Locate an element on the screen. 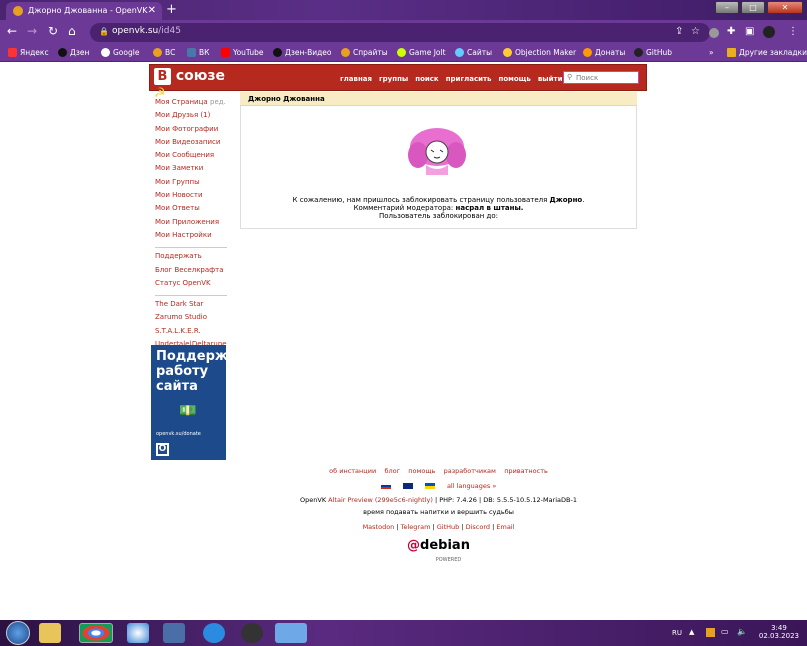 This screenshot has width=807, height=646. app-icon is located at coordinates (174, 633).